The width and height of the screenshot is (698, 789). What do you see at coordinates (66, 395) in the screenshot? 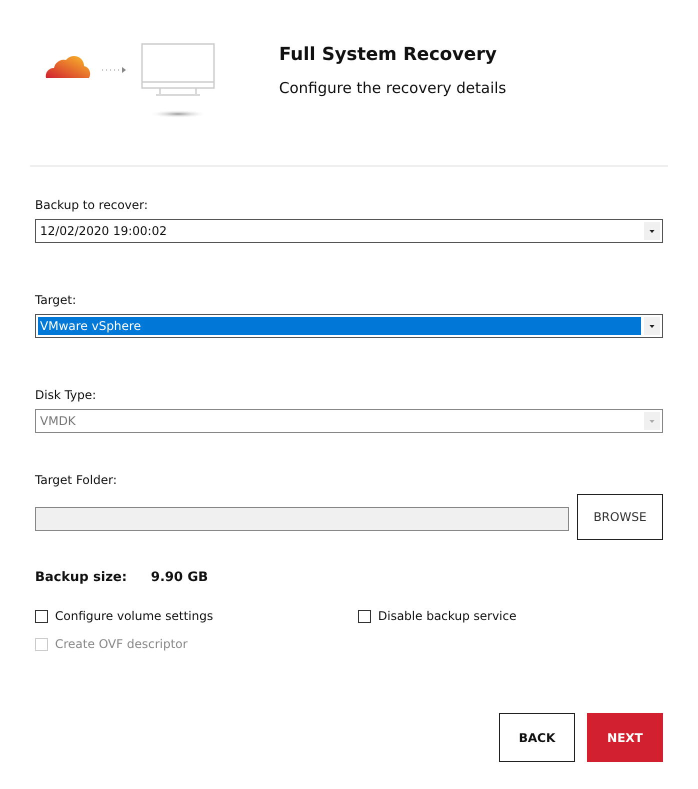
I see `field-label: Disk Type:` at bounding box center [66, 395].